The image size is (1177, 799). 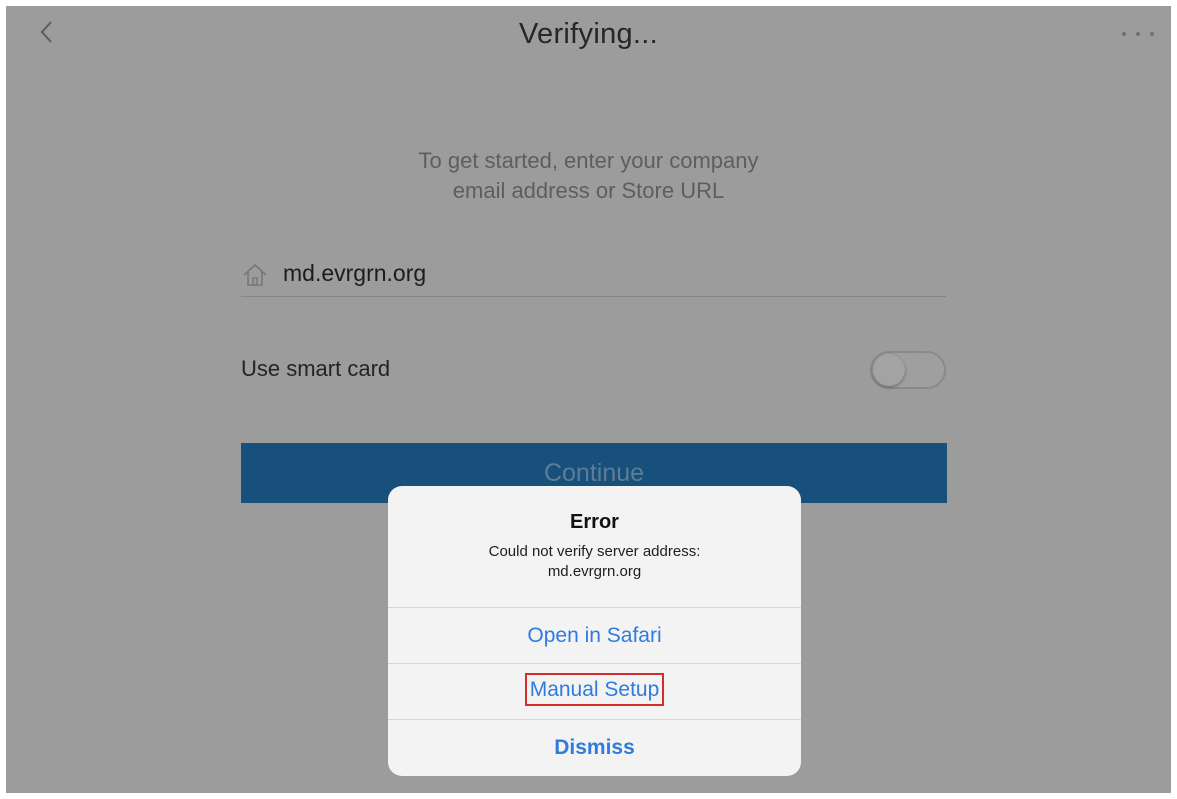 What do you see at coordinates (354, 273) in the screenshot?
I see `email-value: md.evrgrn.org` at bounding box center [354, 273].